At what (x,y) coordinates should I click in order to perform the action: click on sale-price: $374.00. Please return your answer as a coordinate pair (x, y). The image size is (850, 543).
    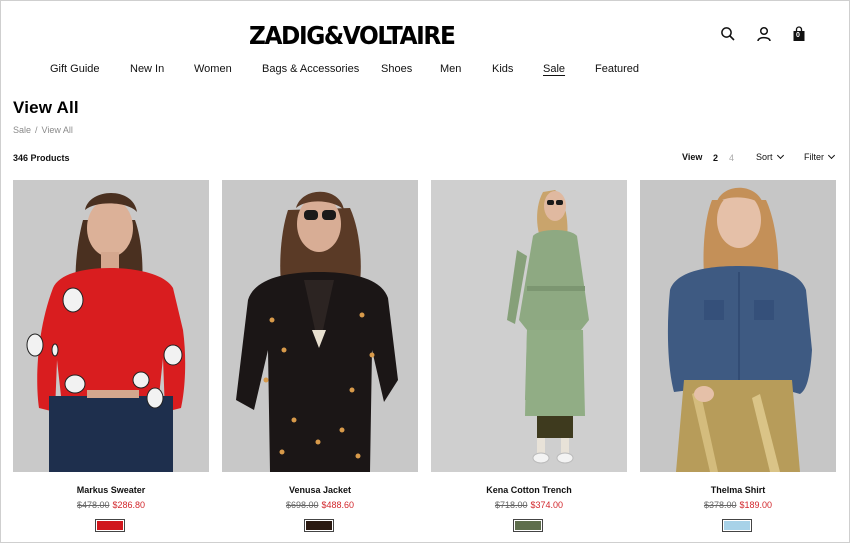
    Looking at the image, I should click on (547, 505).